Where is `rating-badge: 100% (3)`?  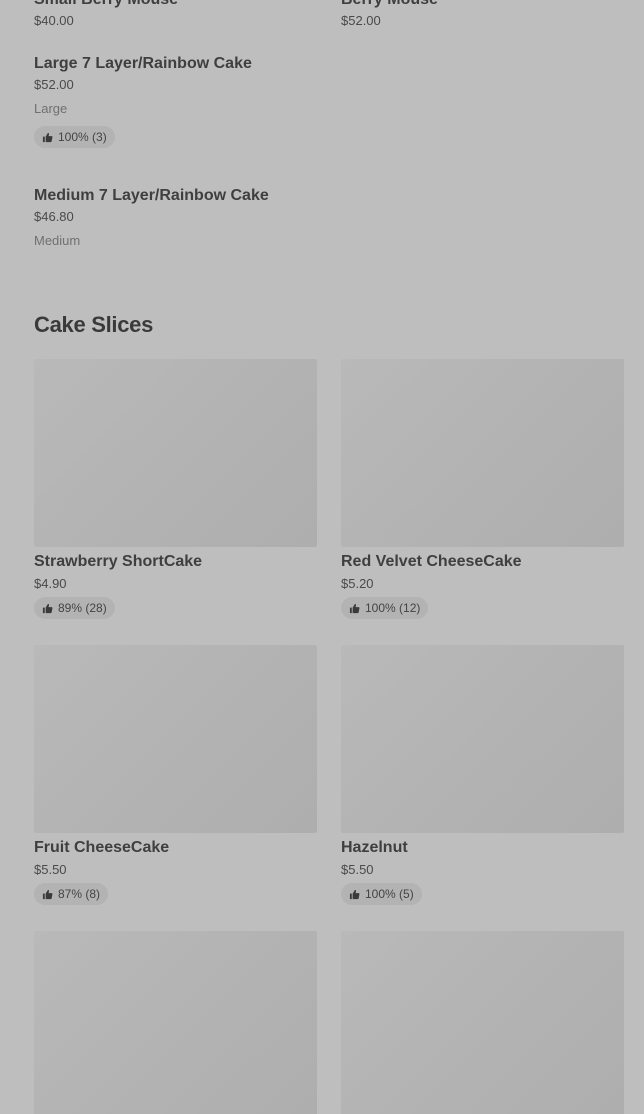
rating-badge: 100% (3) is located at coordinates (74, 137).